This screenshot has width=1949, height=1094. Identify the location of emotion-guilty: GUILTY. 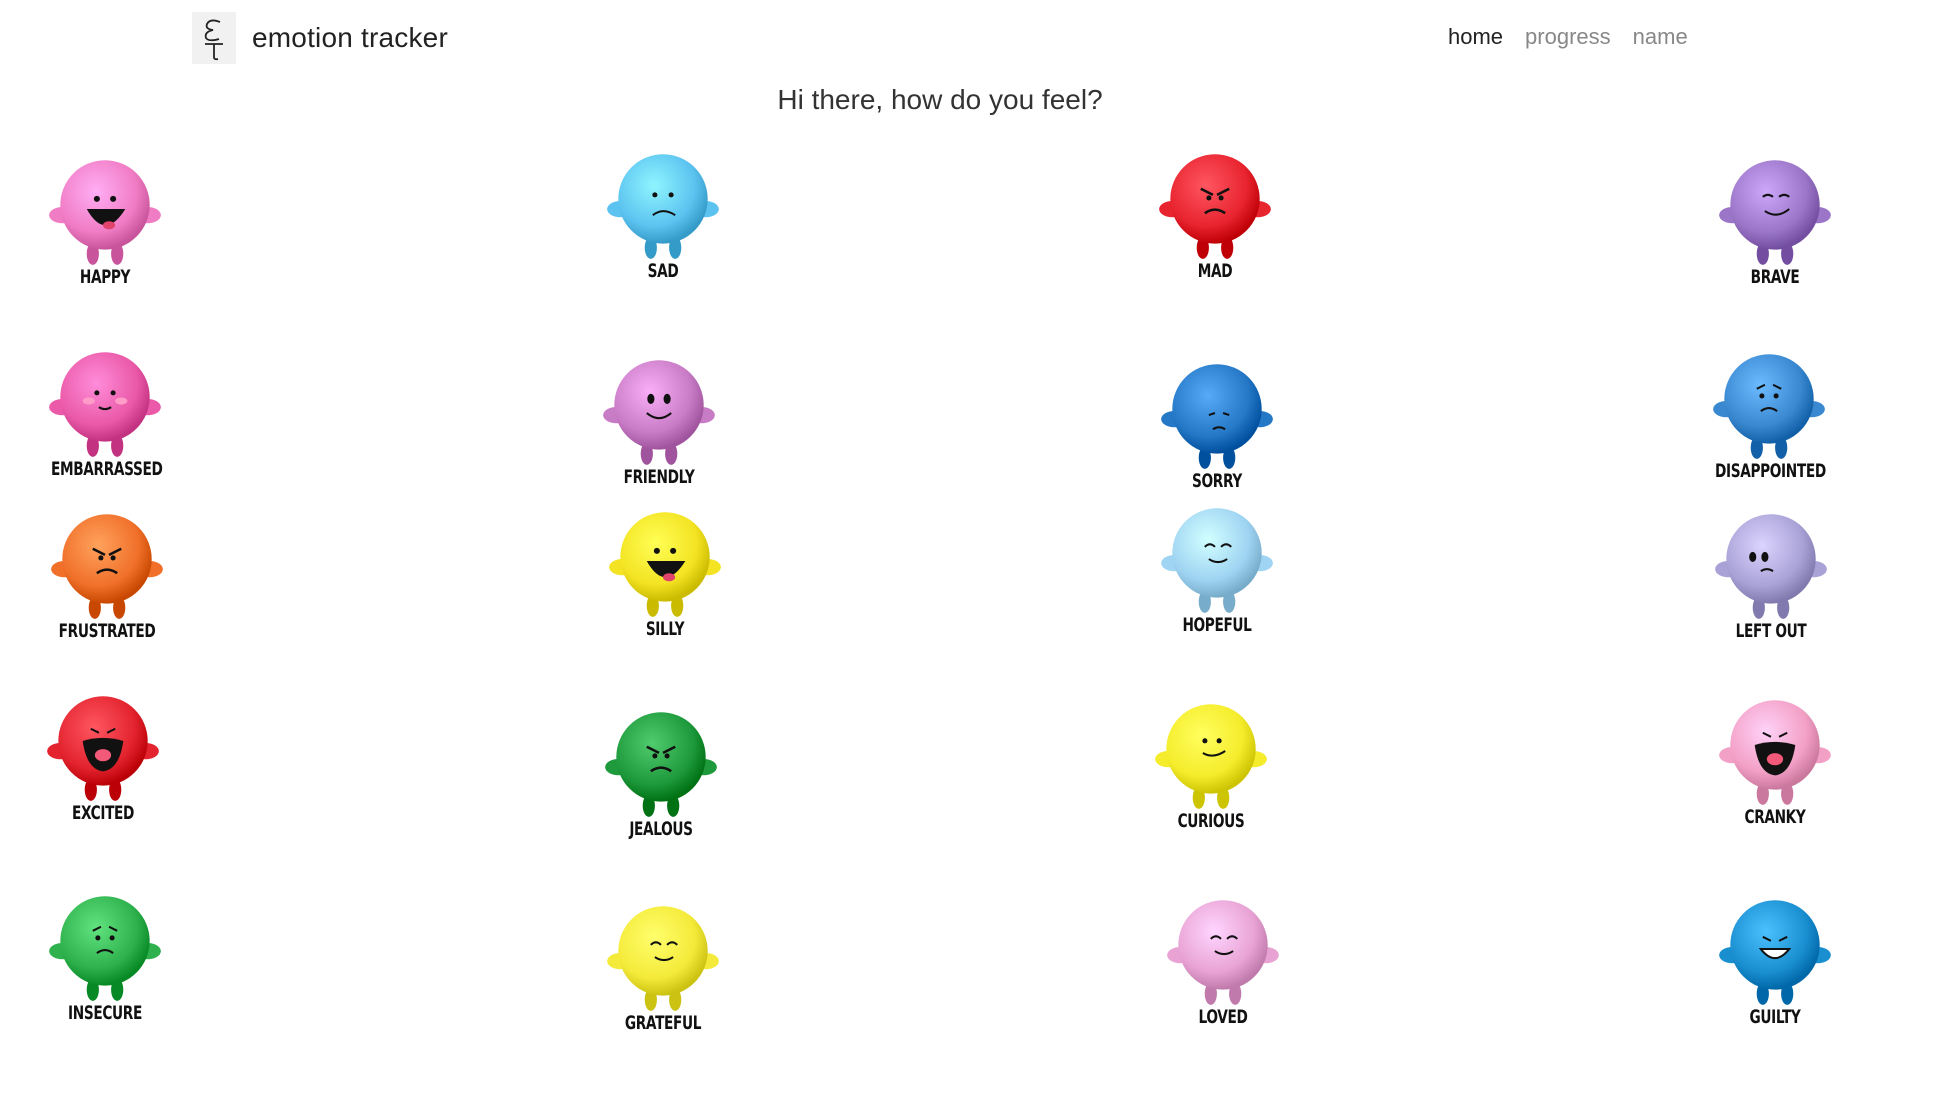
(1775, 968).